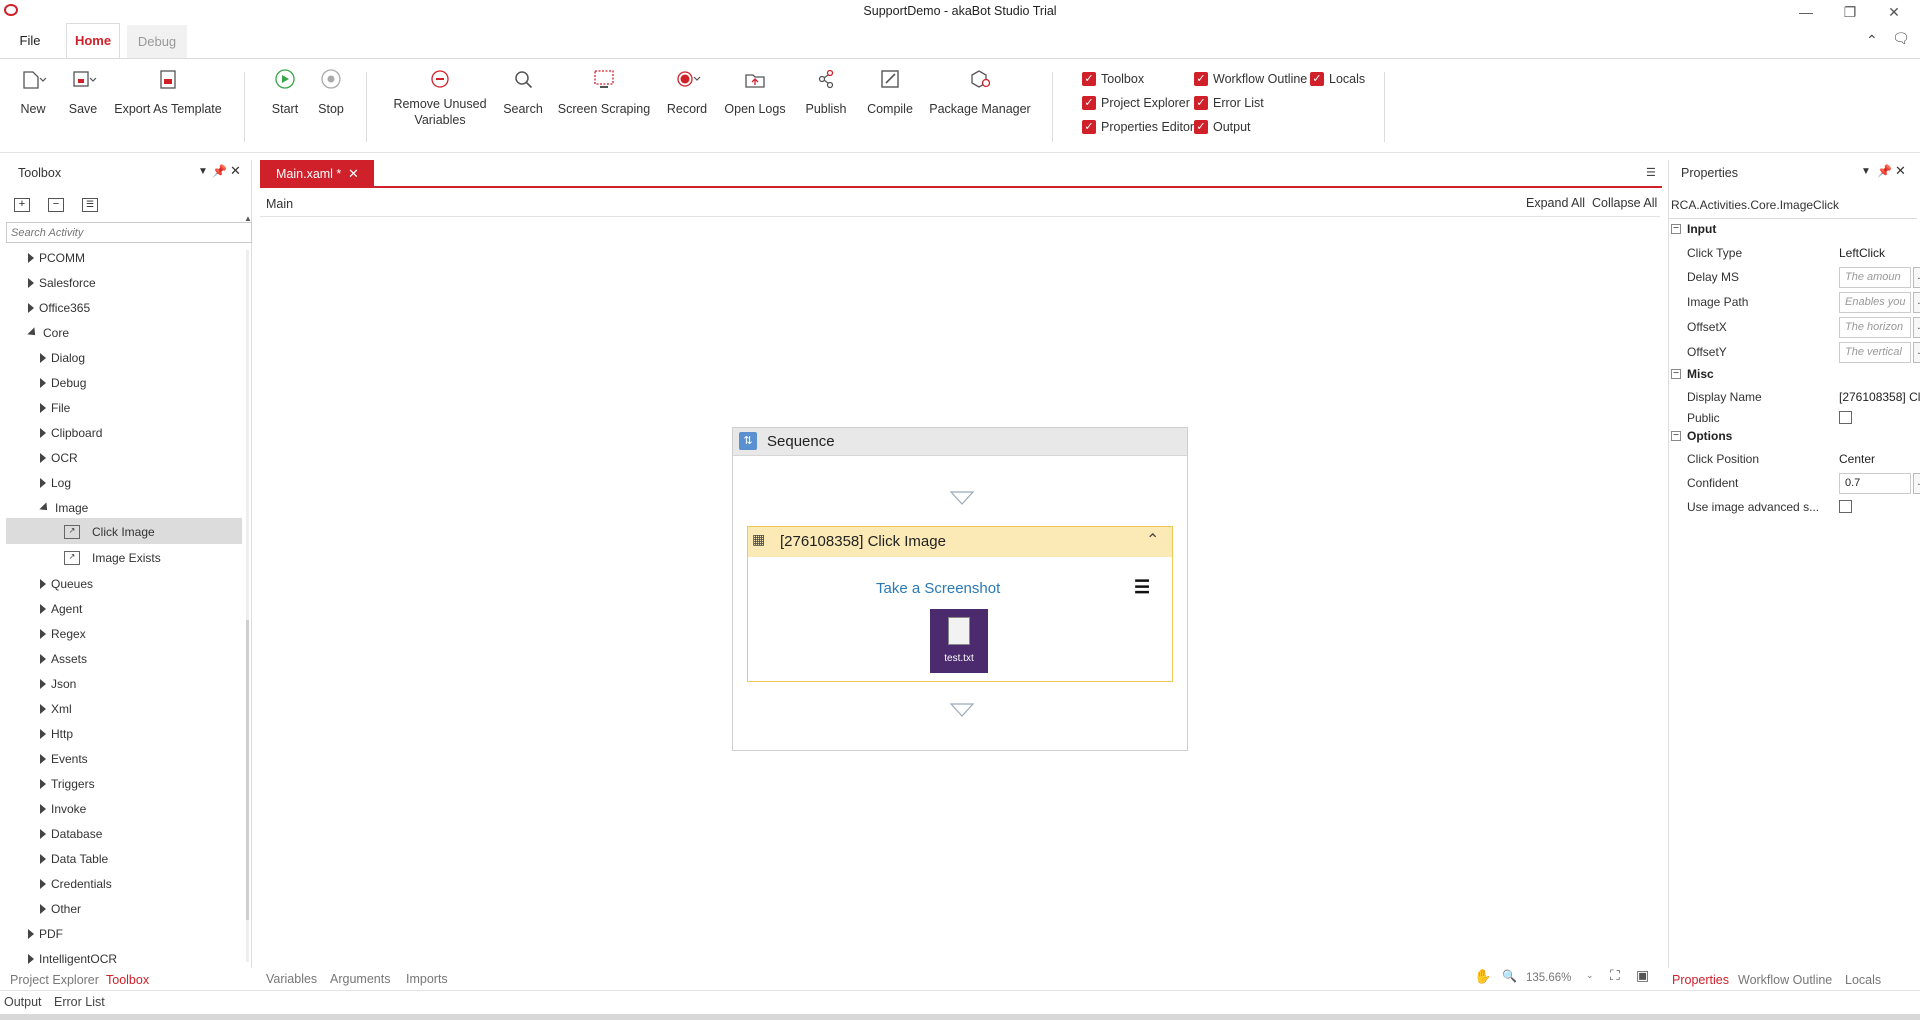  I want to click on tree-item-office365: Office365, so click(59, 308).